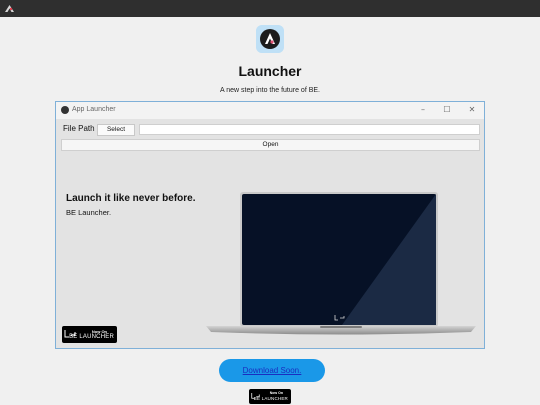 Image resolution: width=540 pixels, height=405 pixels. I want to click on page-title: Launcher, so click(270, 71).